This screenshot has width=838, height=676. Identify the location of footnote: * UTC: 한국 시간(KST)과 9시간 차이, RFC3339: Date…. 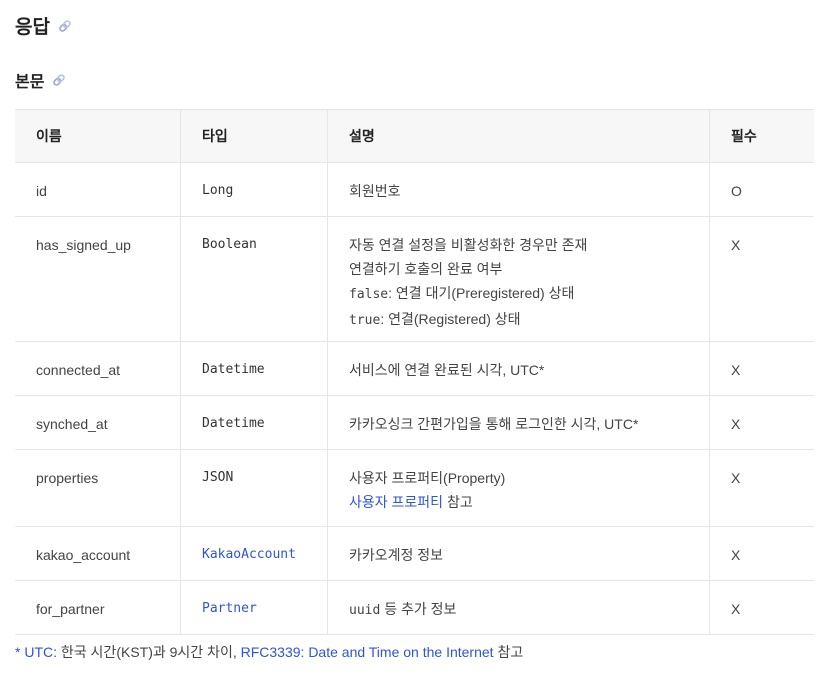
(269, 652).